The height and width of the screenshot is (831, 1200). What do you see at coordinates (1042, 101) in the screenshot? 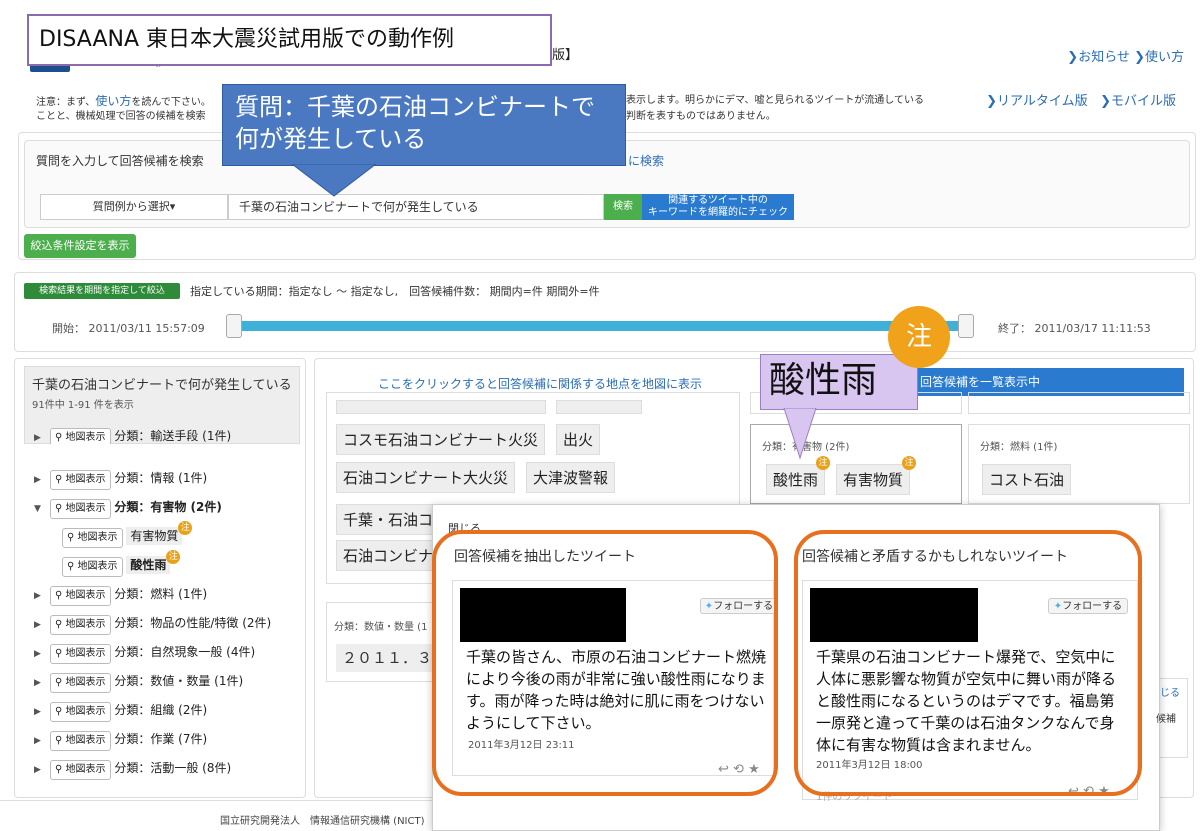
I see `realtime-link: リアルタイム版` at bounding box center [1042, 101].